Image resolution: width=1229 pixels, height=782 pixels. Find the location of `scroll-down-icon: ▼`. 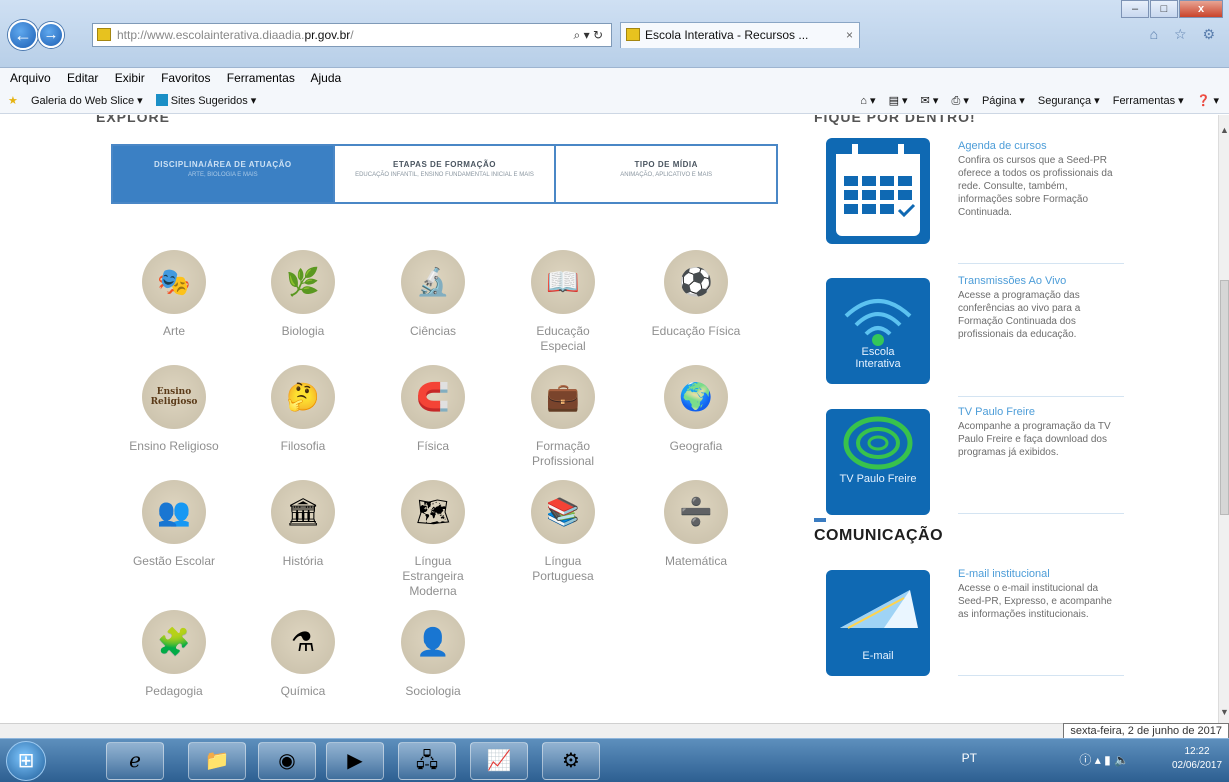

scroll-down-icon: ▼ is located at coordinates (1224, 712).